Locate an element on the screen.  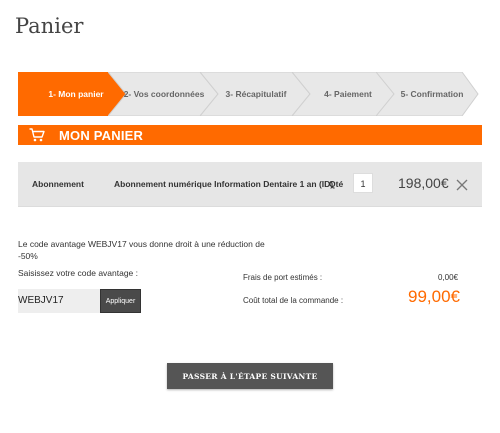
step-label: 2- Vos coordonnées is located at coordinates (164, 94).